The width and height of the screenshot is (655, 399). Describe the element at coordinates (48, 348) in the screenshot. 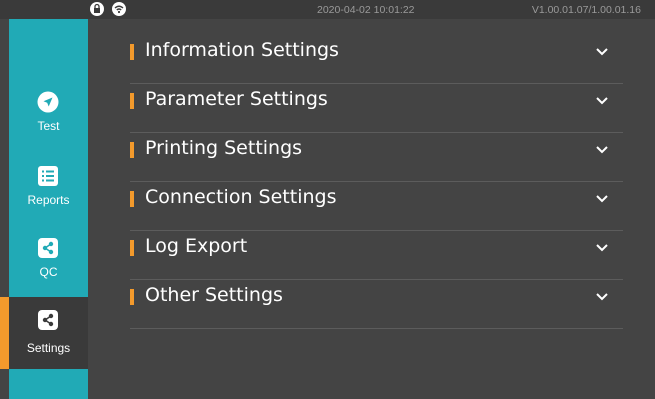

I see `sidebar-item-label: Settings` at that location.